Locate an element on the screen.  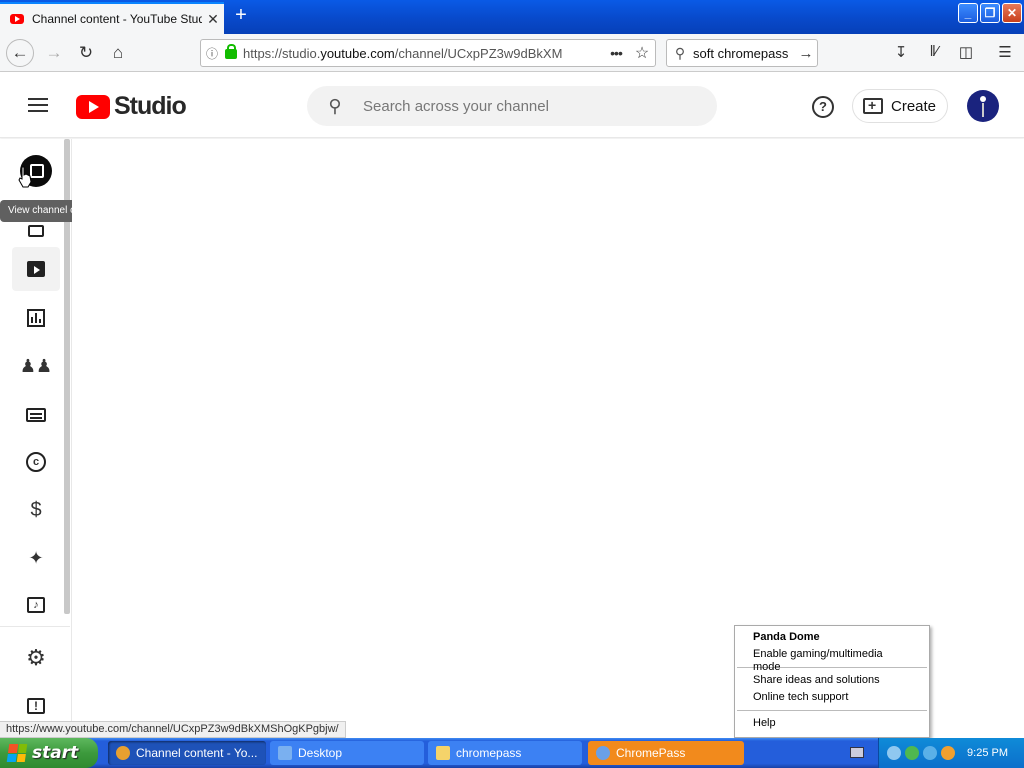
content-icon is located at coordinates (36, 269).